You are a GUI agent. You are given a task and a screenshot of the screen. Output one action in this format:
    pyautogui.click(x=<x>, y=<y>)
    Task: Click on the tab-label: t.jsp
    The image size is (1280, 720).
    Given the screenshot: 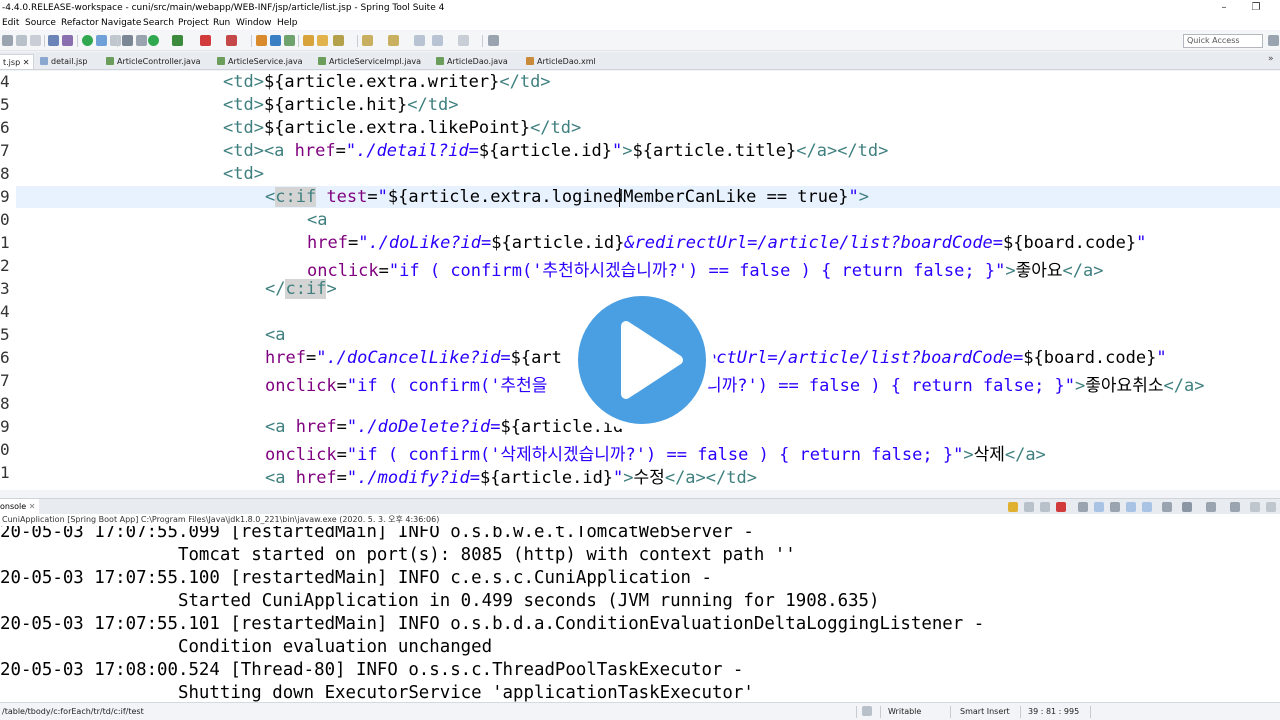 What is the action you would take?
    pyautogui.click(x=12, y=62)
    